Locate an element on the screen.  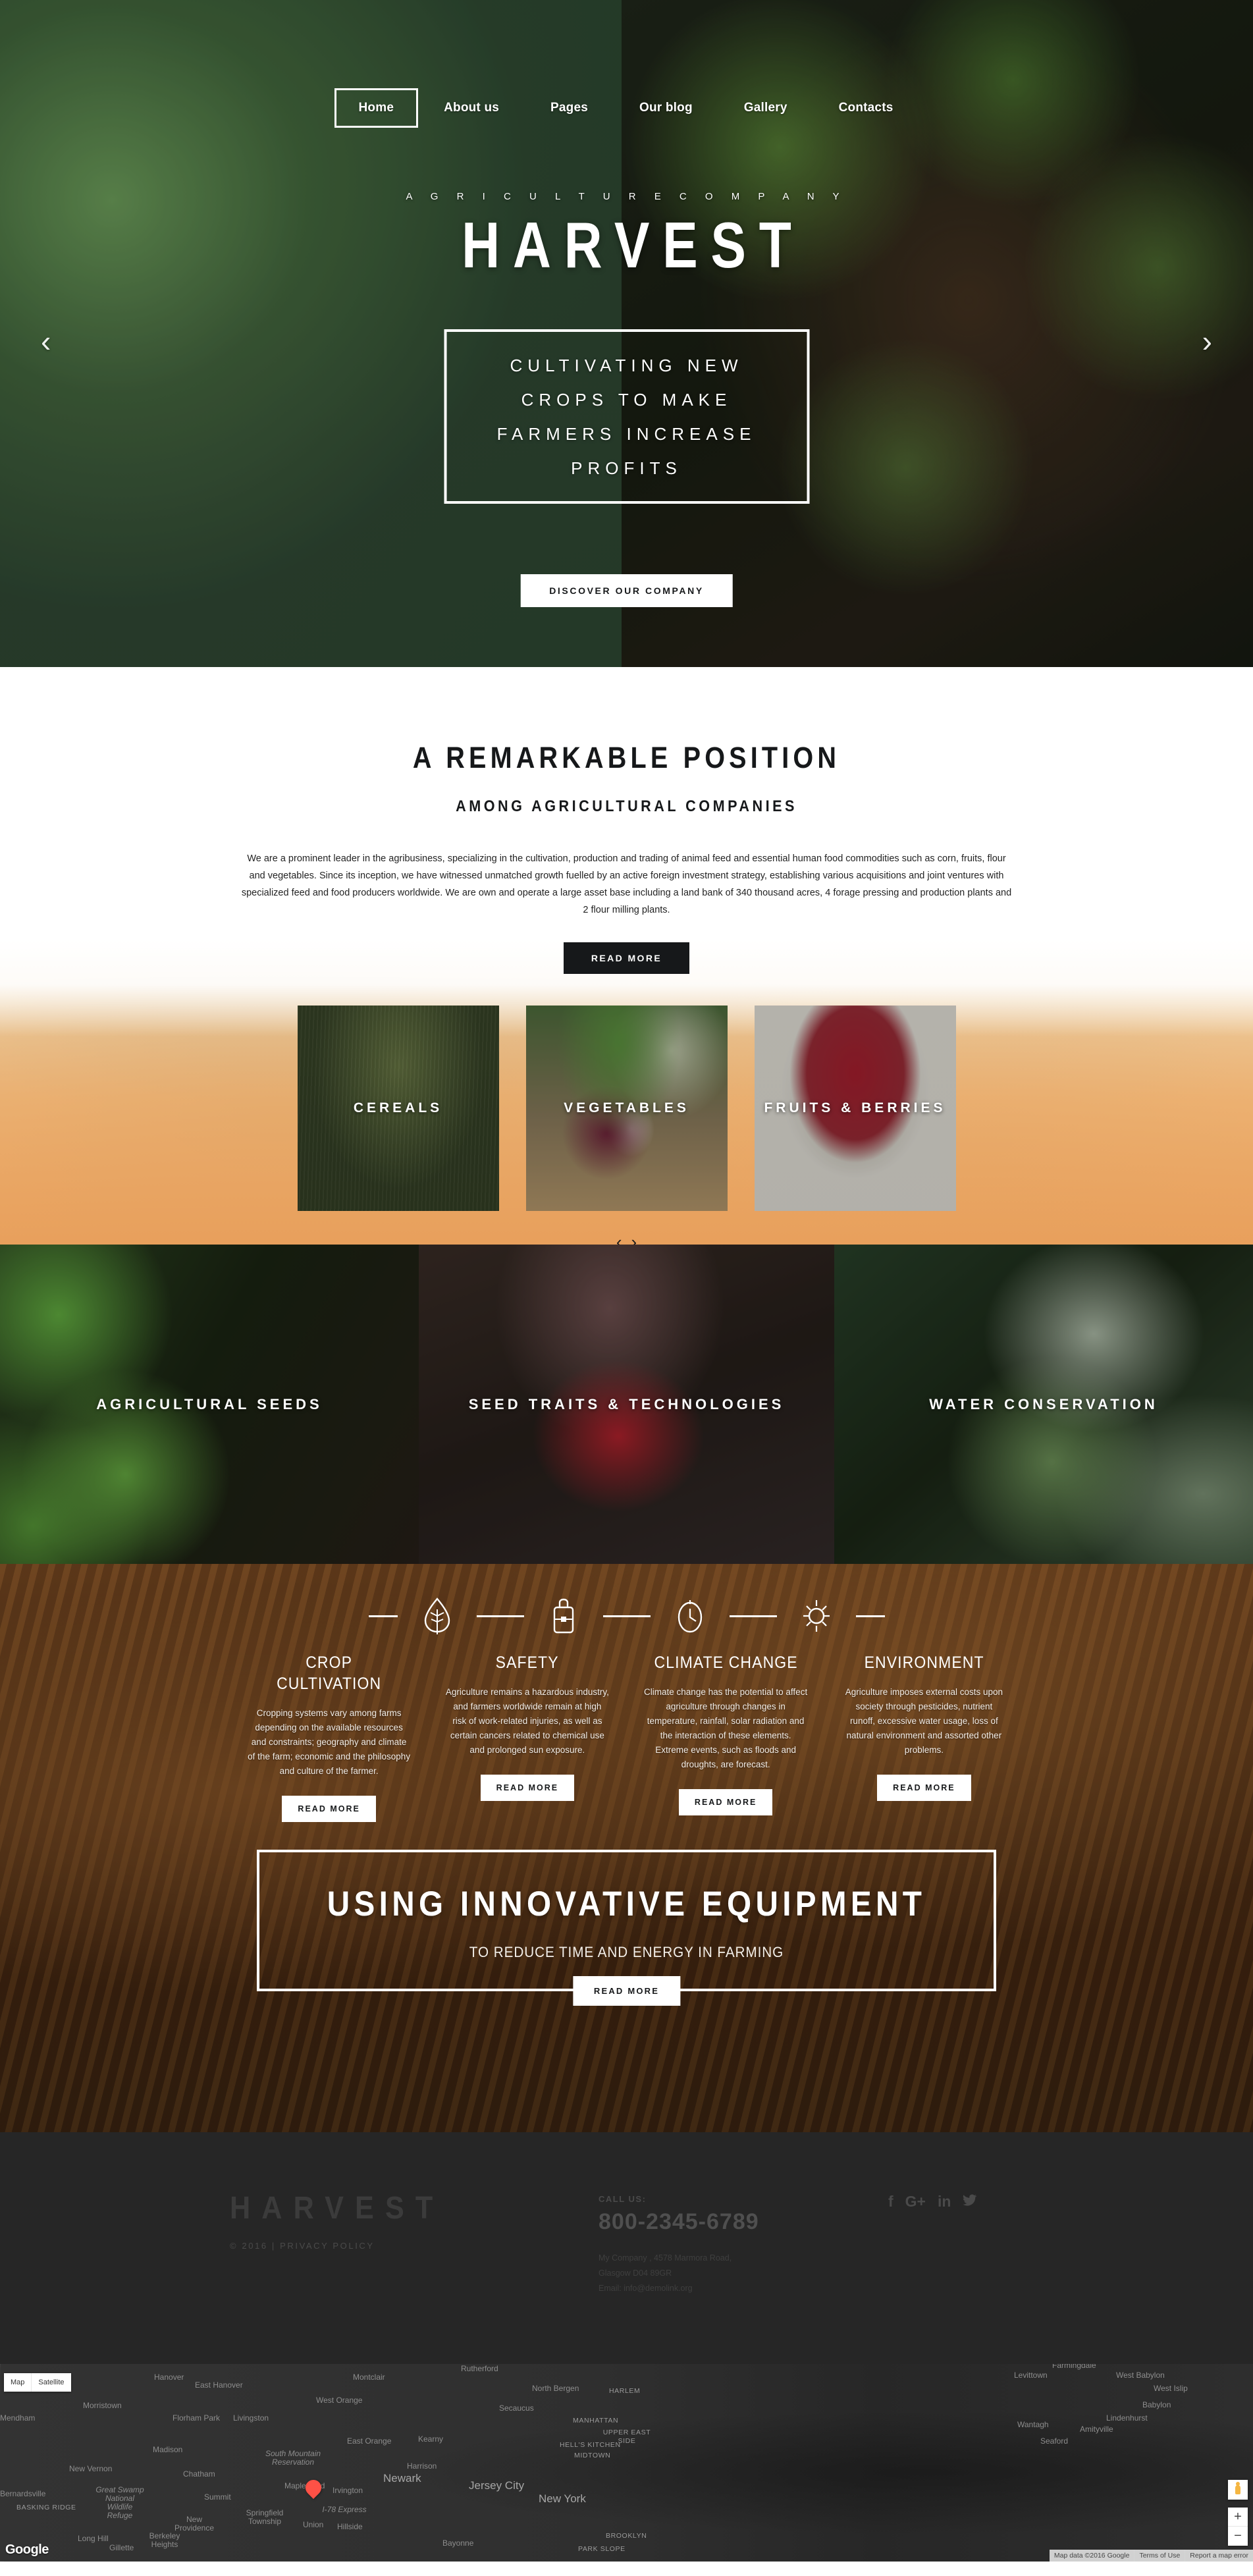
footer-brand: HARVEST © 2016 | PRIVACY POLICY is located at coordinates (414, 2243).